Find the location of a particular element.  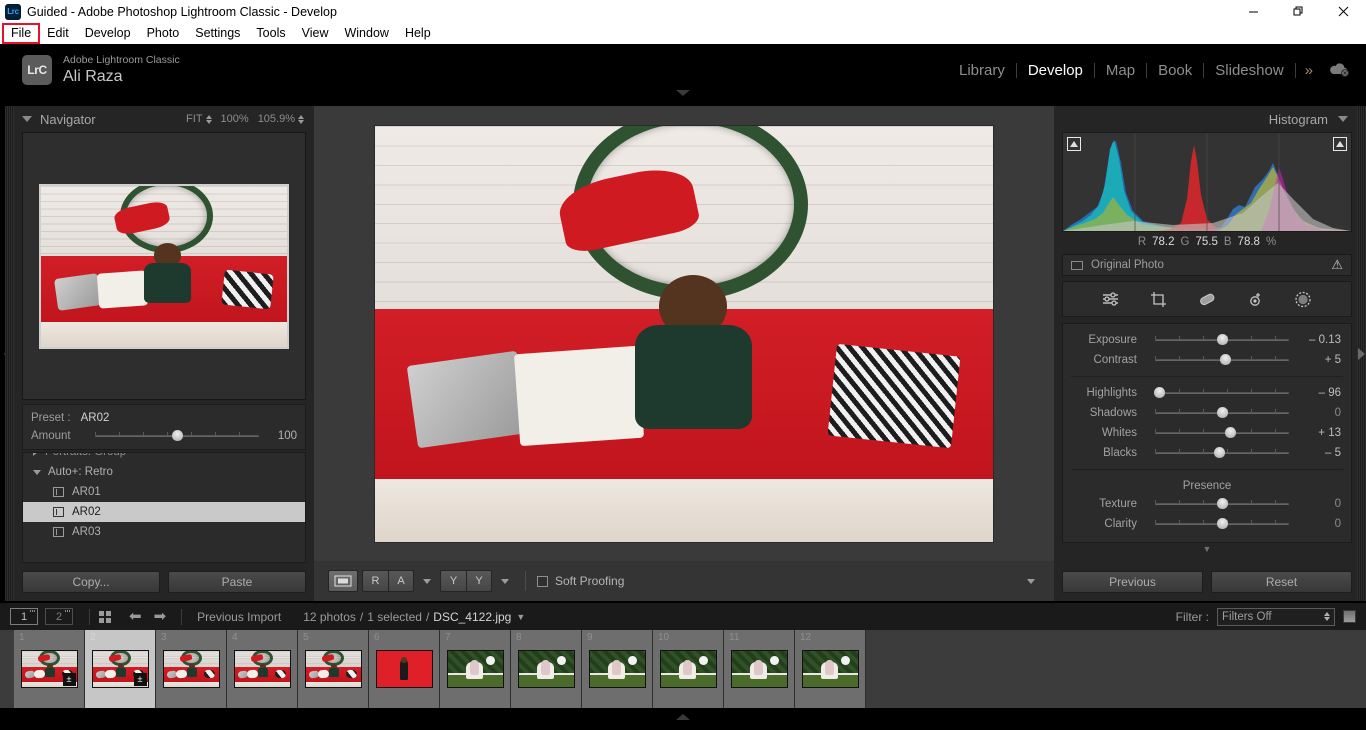

exposure-slider is located at coordinates (1222, 340).